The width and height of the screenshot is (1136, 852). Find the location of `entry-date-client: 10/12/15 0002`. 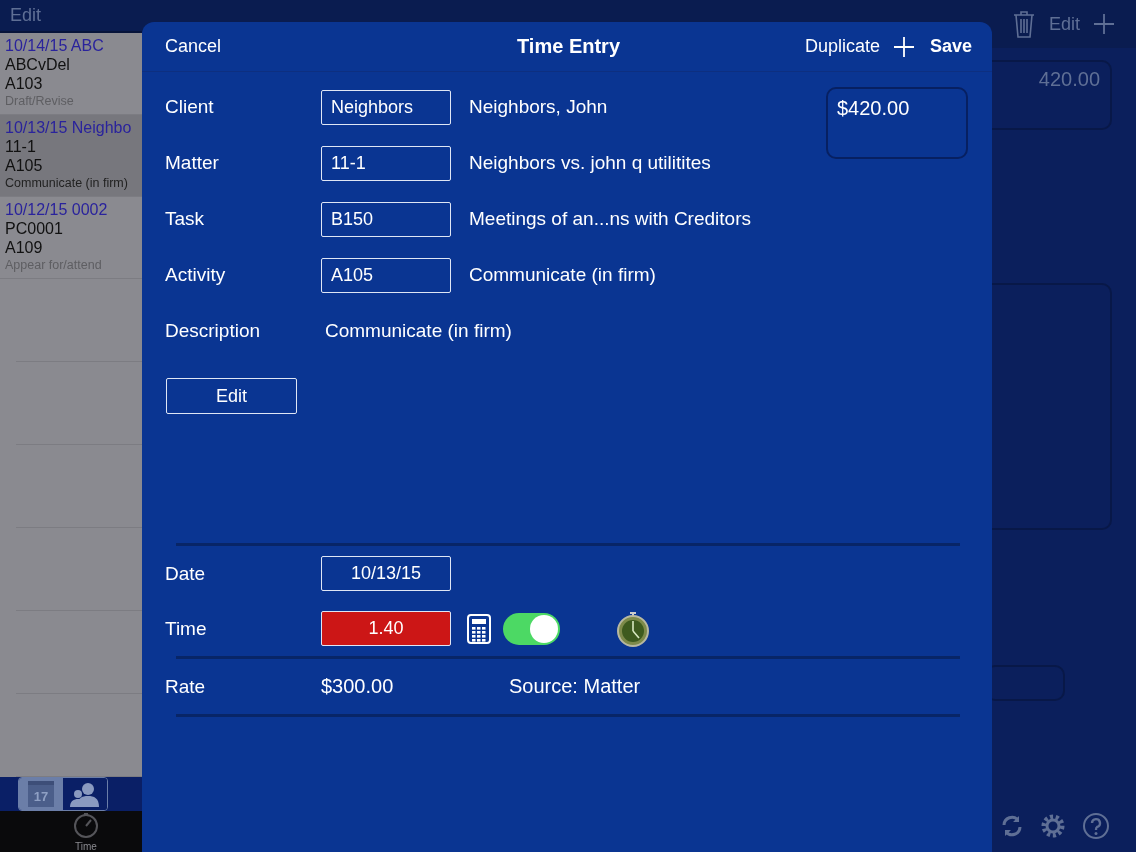

entry-date-client: 10/12/15 0002 is located at coordinates (57, 209).